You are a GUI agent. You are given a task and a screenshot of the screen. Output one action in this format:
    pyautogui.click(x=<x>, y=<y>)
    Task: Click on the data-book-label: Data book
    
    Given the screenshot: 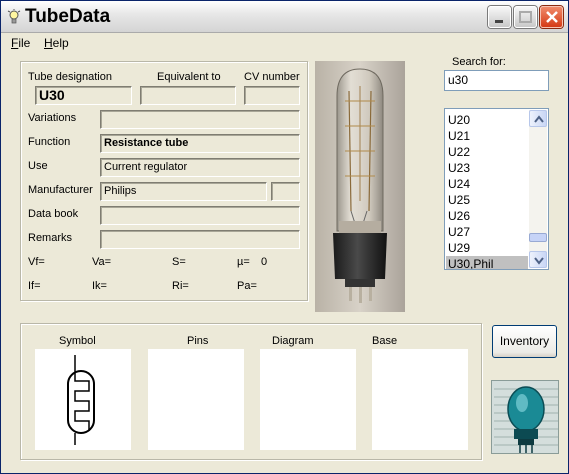 What is the action you would take?
    pyautogui.click(x=53, y=214)
    